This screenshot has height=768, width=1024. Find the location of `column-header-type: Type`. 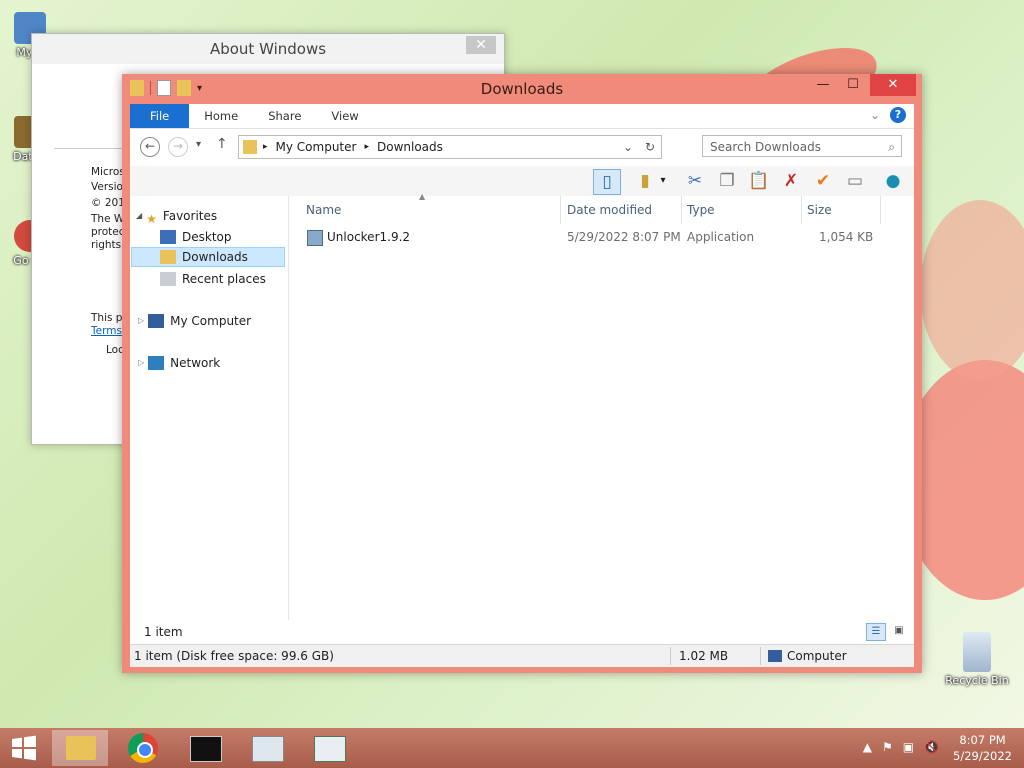

column-header-type: Type is located at coordinates (701, 210).